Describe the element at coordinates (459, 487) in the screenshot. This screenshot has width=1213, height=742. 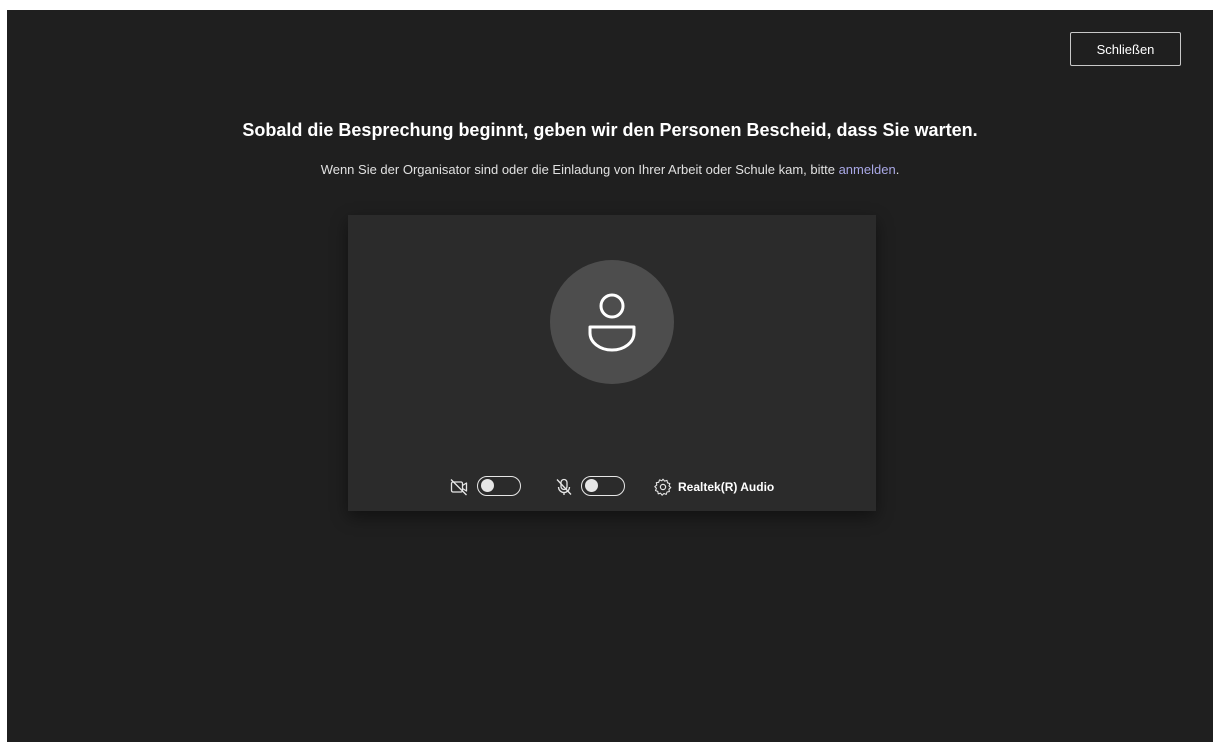
I see `camera-off-icon` at that location.